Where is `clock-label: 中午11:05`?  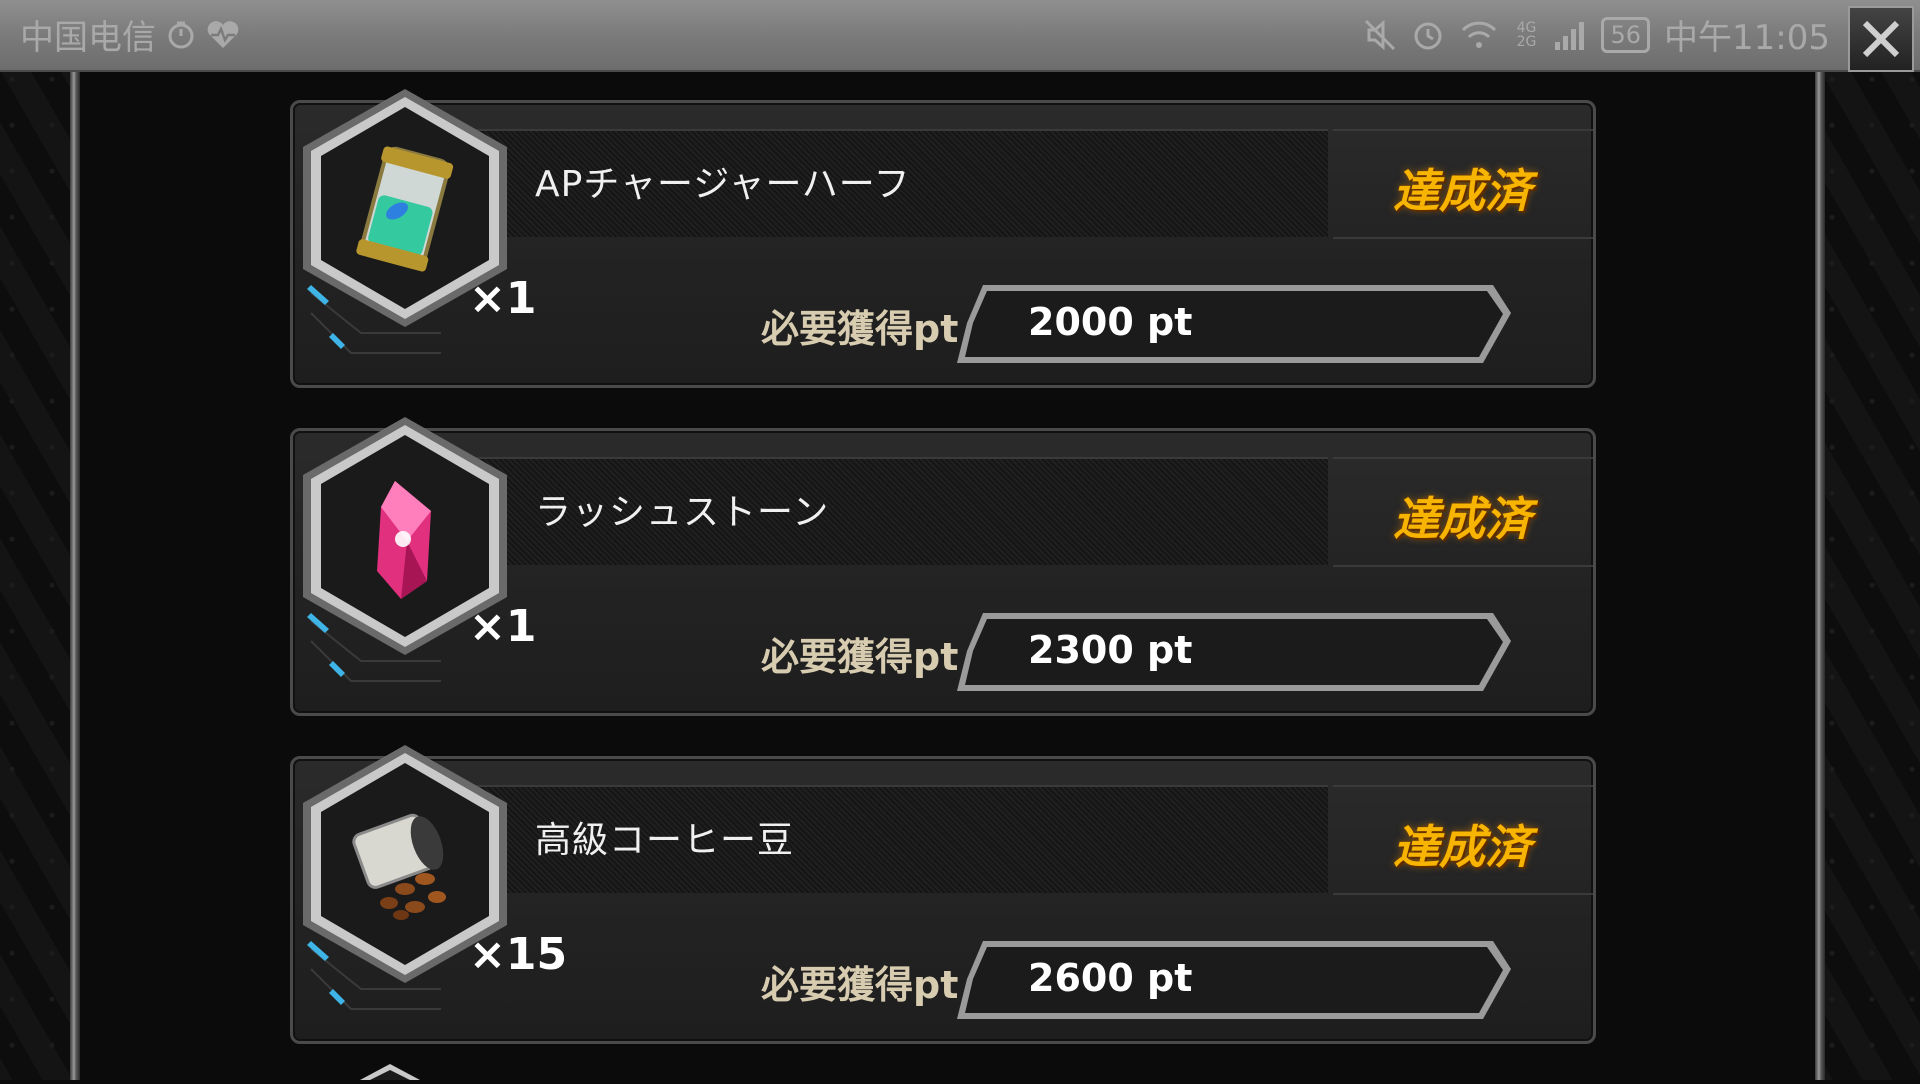 clock-label: 中午11:05 is located at coordinates (1747, 38).